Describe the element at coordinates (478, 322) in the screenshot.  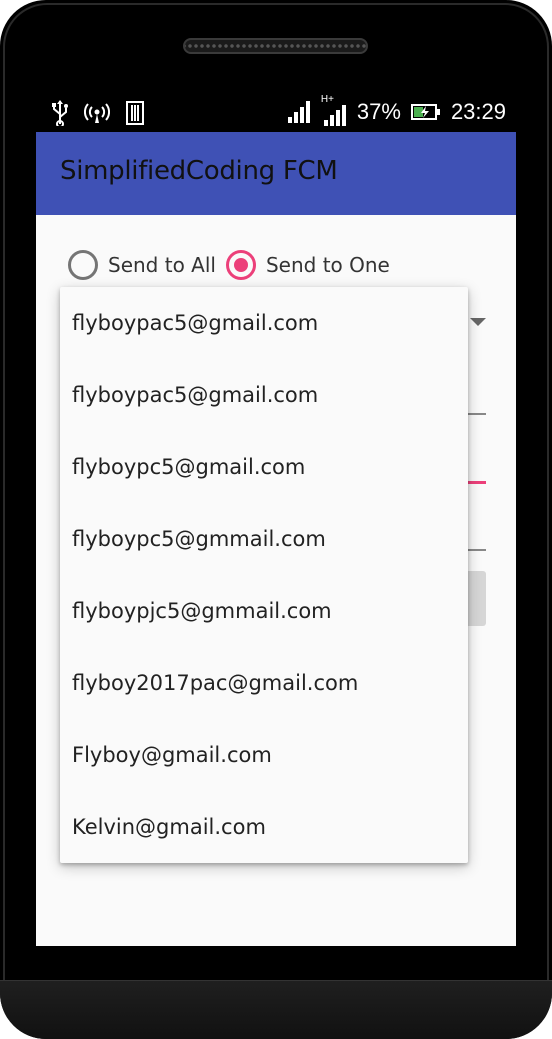
I see `spinner-dropdown-arrow-icon` at that location.